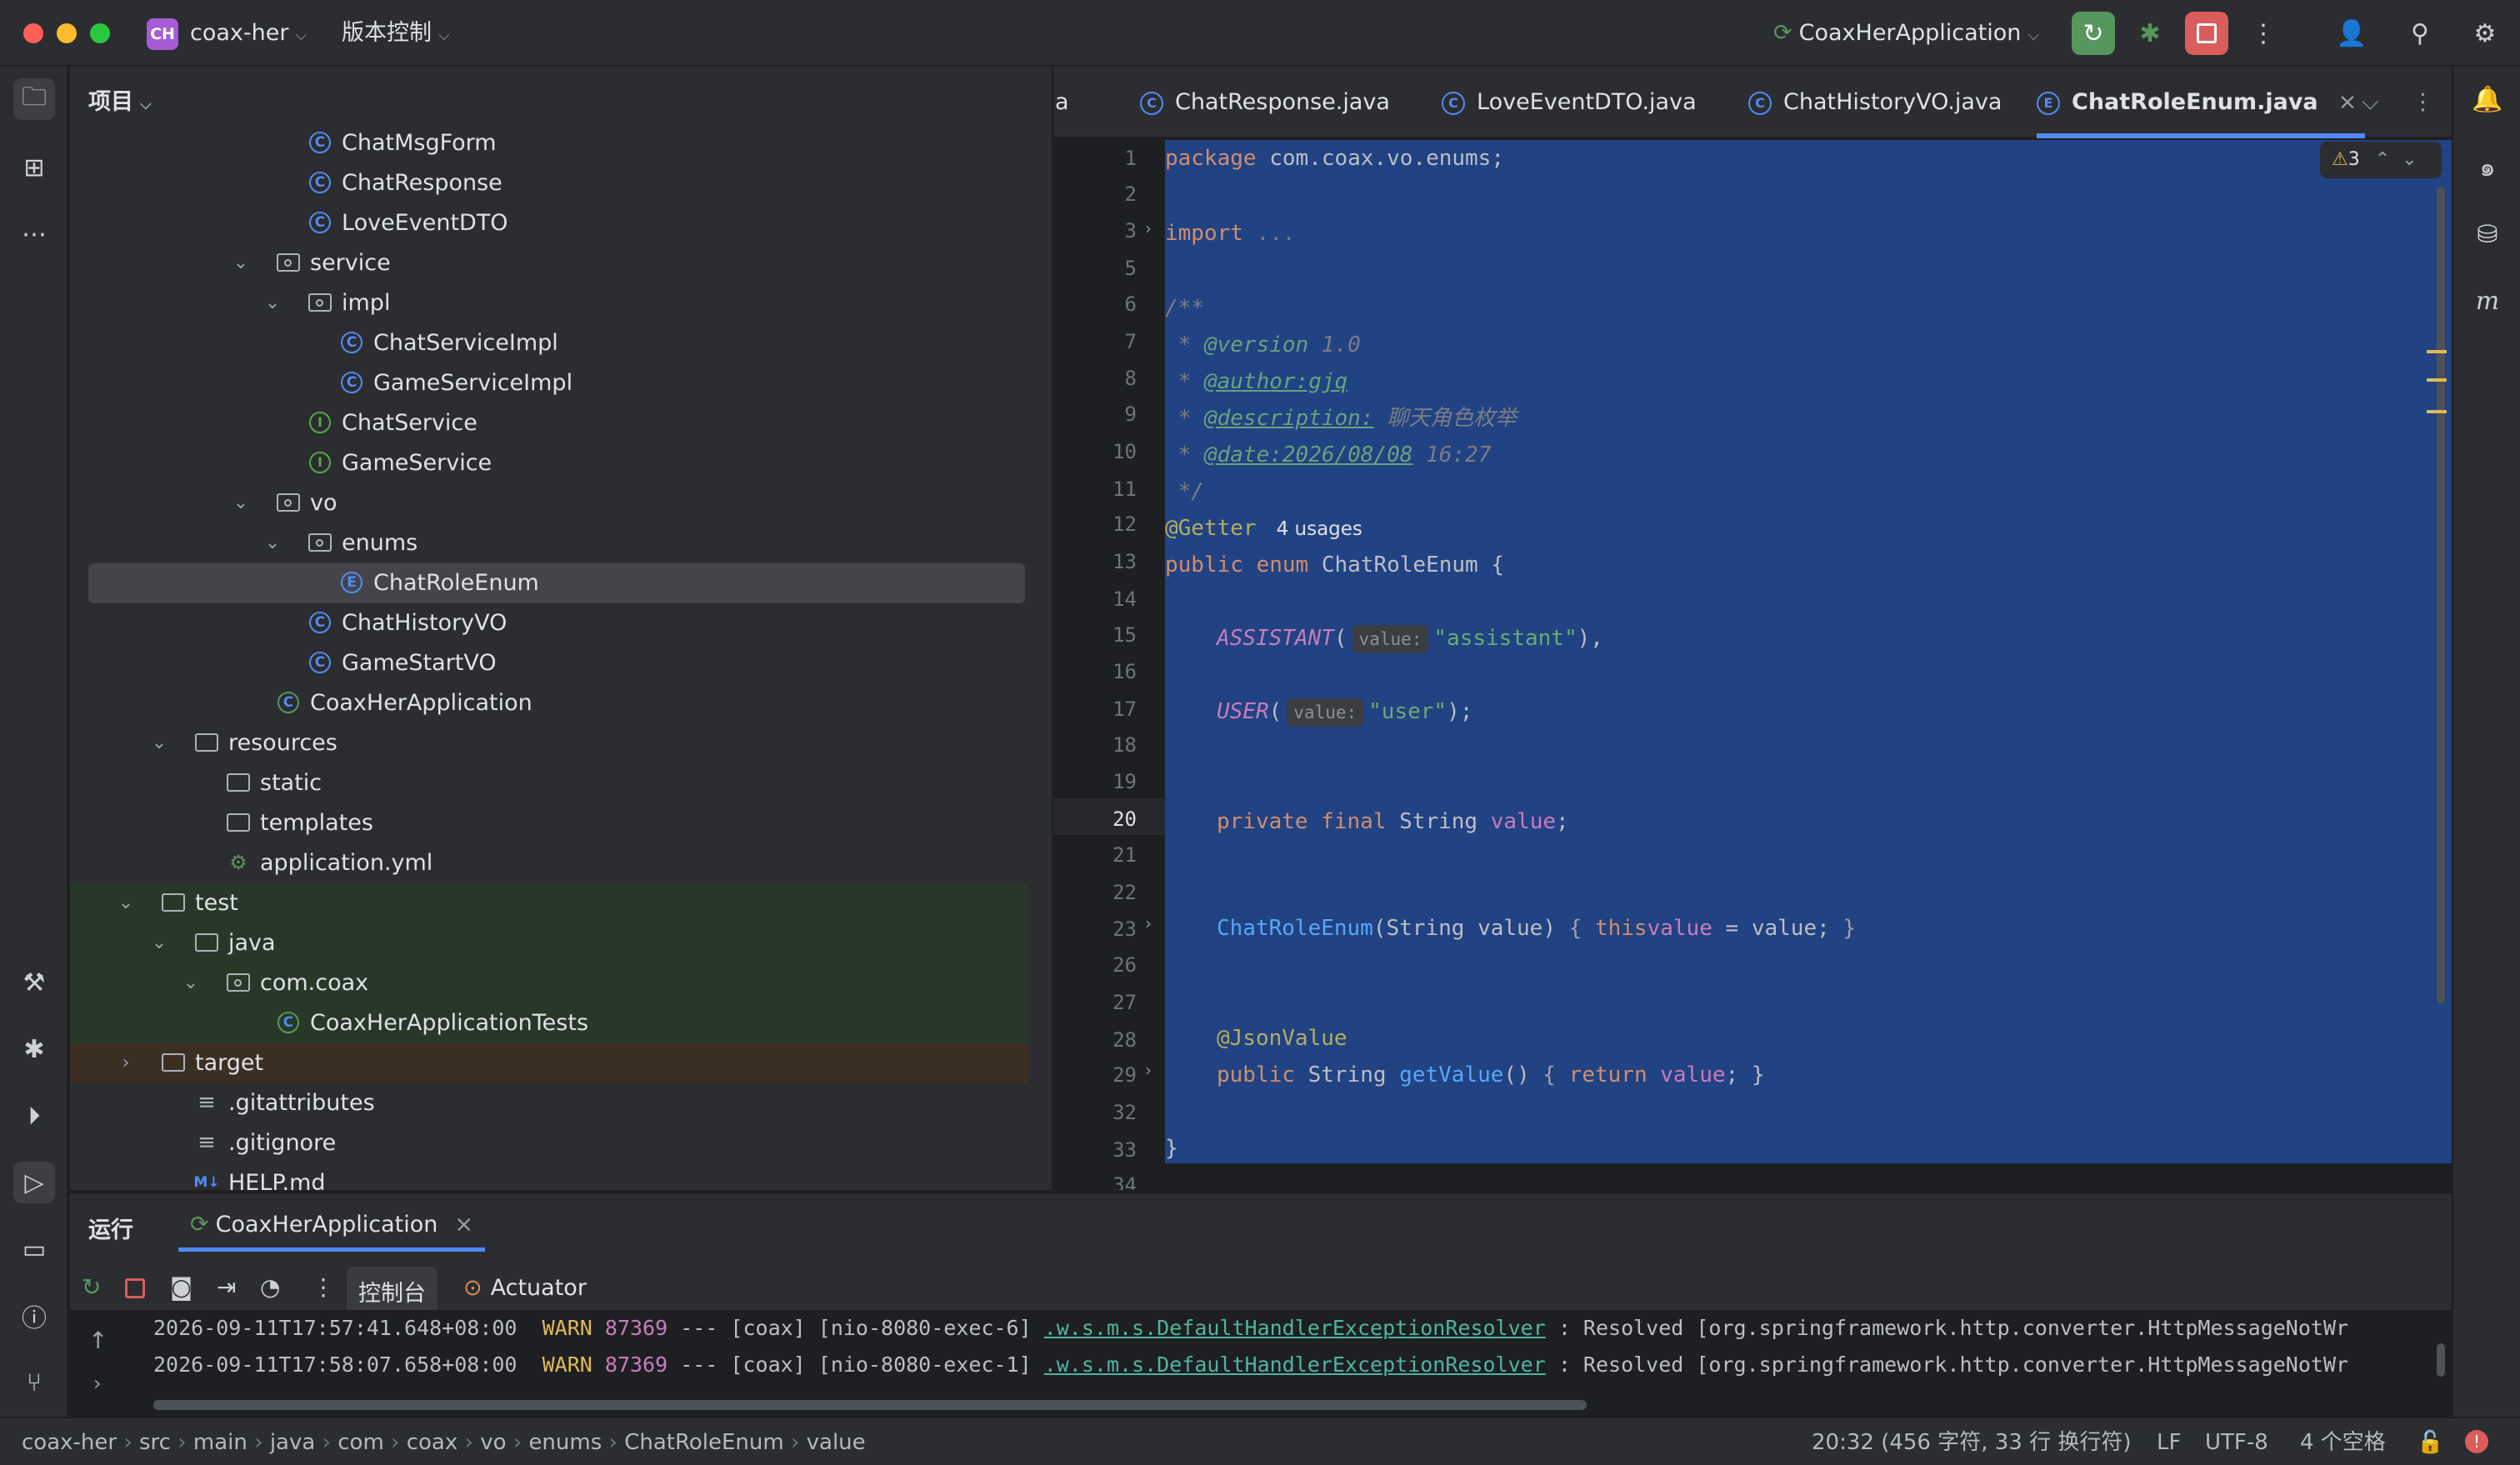 This screenshot has width=2520, height=1465. Describe the element at coordinates (432, 1442) in the screenshot. I see `breadcrumb-item: coax` at that location.